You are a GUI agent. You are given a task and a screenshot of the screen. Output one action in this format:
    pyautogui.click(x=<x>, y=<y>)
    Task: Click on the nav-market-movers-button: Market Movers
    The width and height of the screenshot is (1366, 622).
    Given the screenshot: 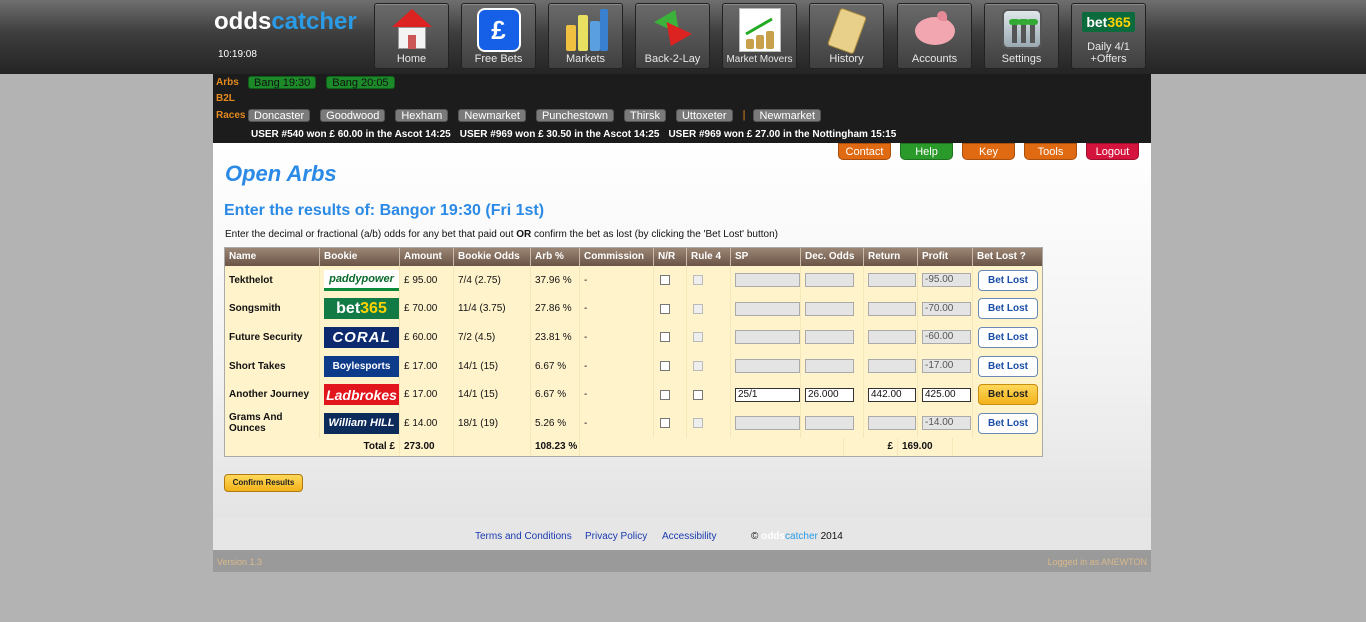 What is the action you would take?
    pyautogui.click(x=759, y=36)
    